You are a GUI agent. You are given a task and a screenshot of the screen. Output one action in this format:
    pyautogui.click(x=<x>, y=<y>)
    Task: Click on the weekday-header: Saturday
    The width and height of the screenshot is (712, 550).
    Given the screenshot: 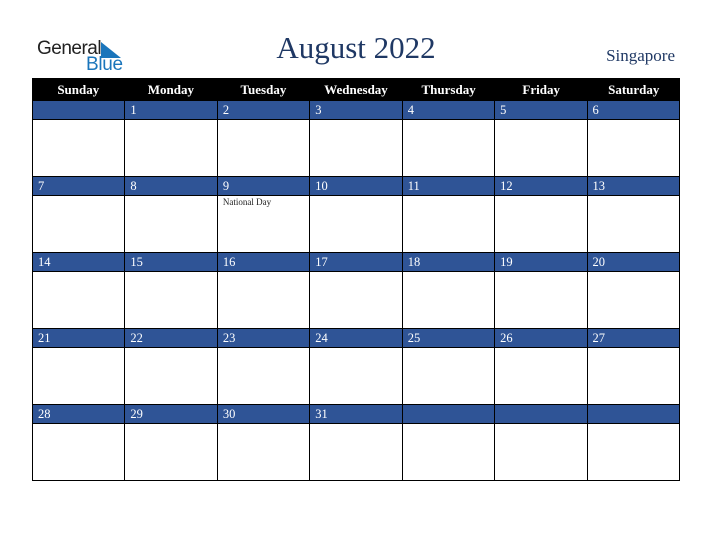 What is the action you would take?
    pyautogui.click(x=634, y=89)
    